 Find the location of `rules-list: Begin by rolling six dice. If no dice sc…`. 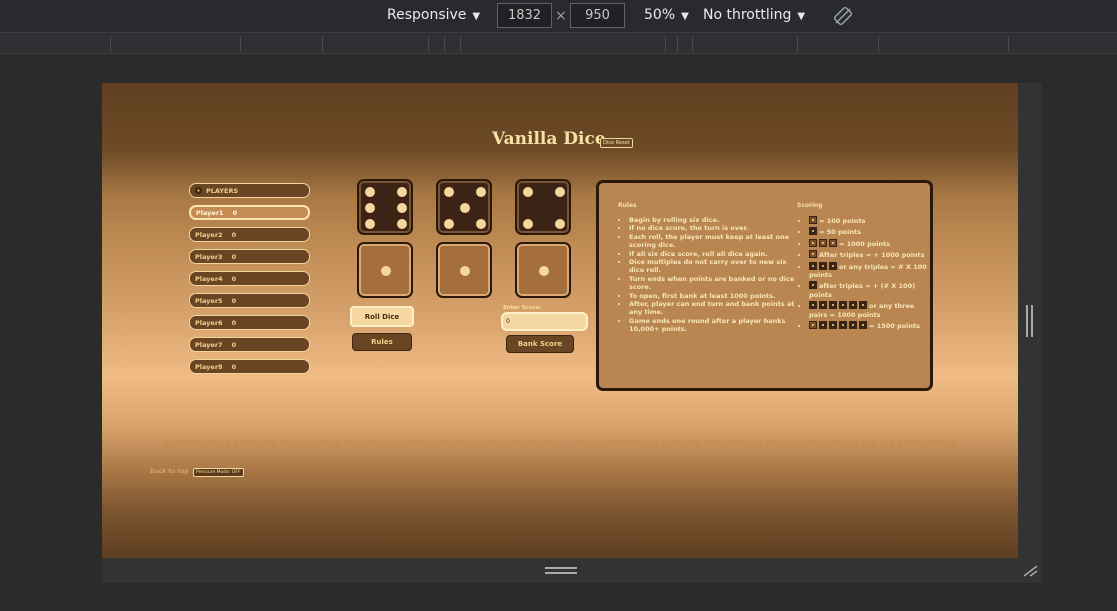

rules-list: Begin by rolling six dice. If no dice sc… is located at coordinates (709, 275).